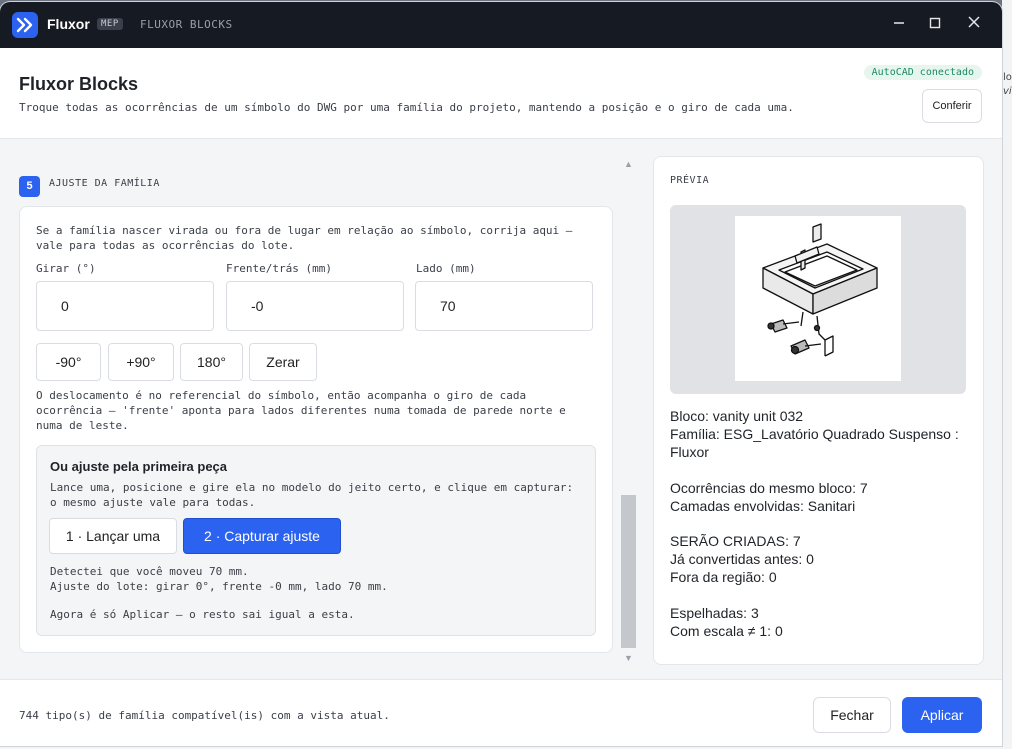  Describe the element at coordinates (104, 183) in the screenshot. I see `step-title: AJUSTE DA FAMÍLIA` at that location.